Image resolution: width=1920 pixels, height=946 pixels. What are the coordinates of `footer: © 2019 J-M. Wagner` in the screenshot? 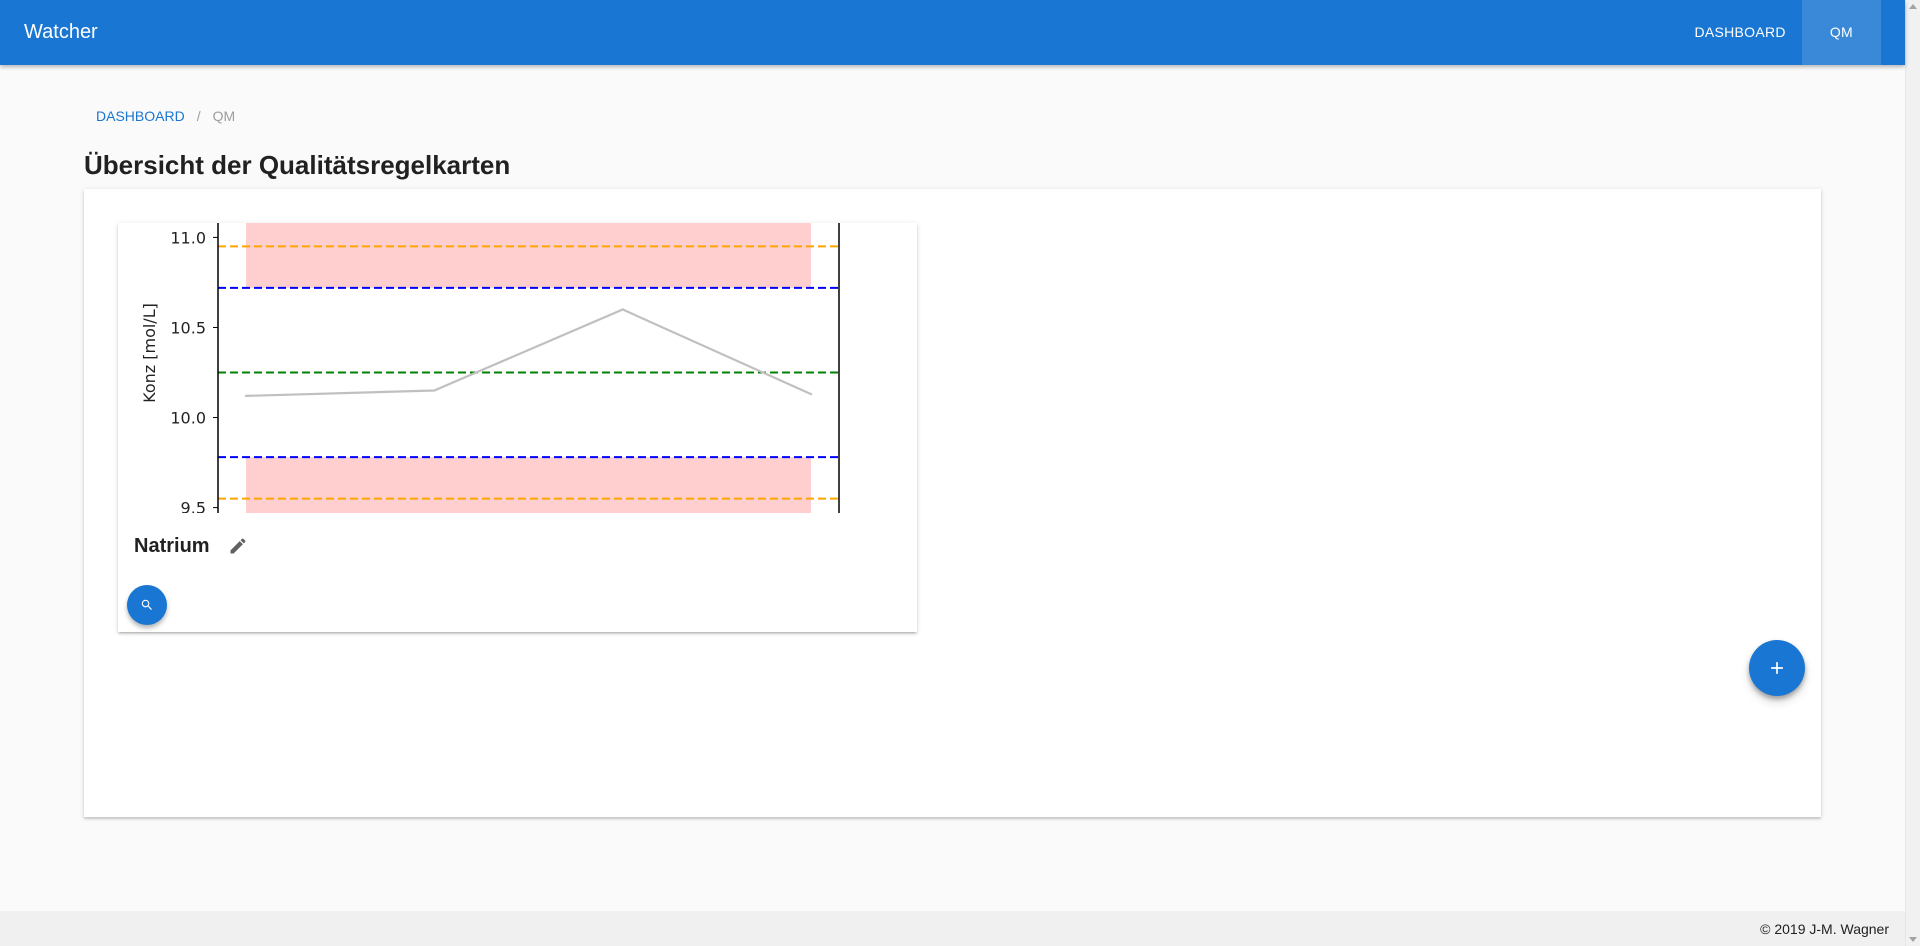 It's located at (952, 928).